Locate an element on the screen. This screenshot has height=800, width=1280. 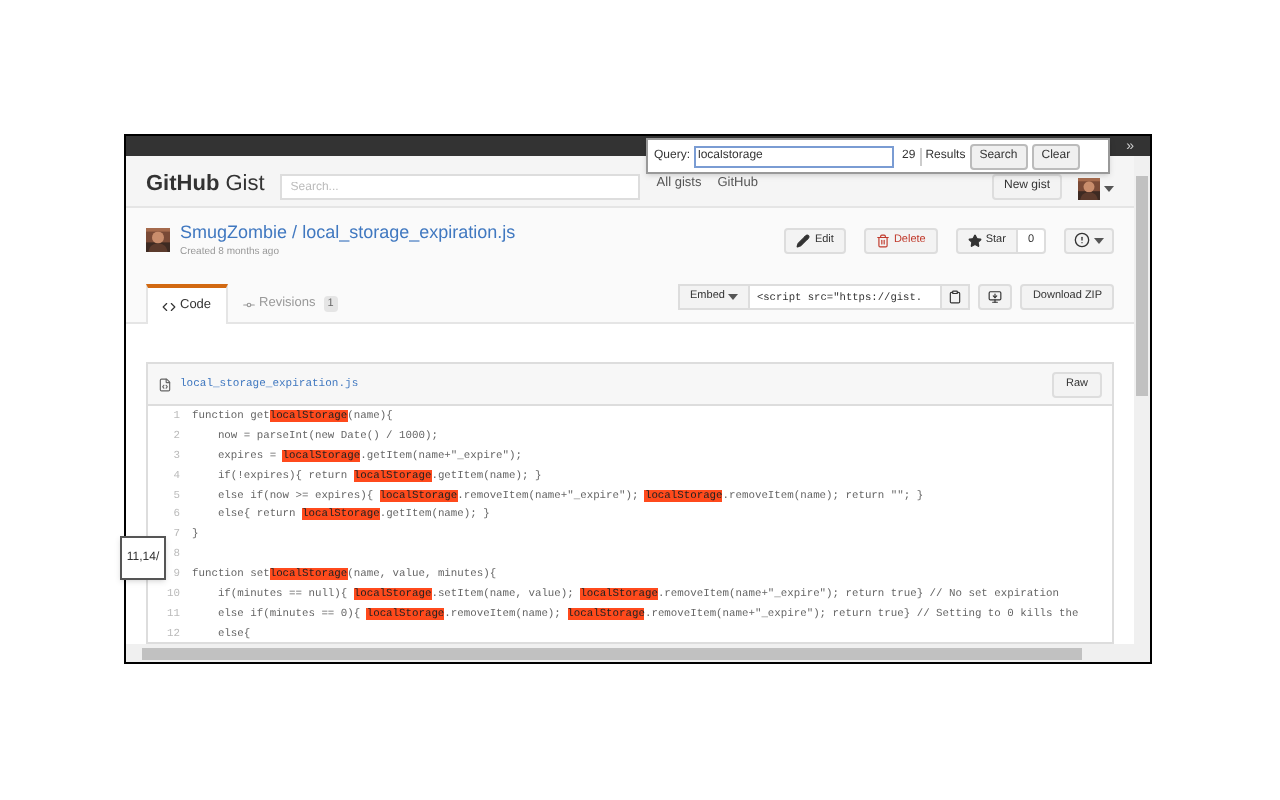
commit-icon is located at coordinates (248, 304).